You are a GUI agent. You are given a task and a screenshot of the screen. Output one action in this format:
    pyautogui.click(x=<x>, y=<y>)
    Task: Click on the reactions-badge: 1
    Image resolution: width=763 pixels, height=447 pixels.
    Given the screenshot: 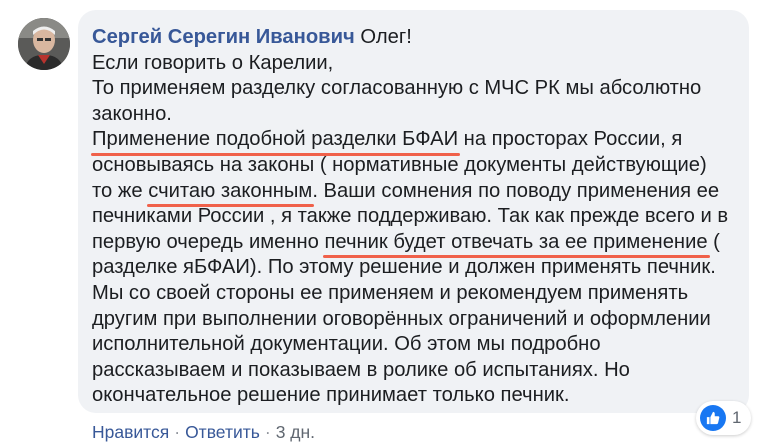 What is the action you would take?
    pyautogui.click(x=724, y=418)
    